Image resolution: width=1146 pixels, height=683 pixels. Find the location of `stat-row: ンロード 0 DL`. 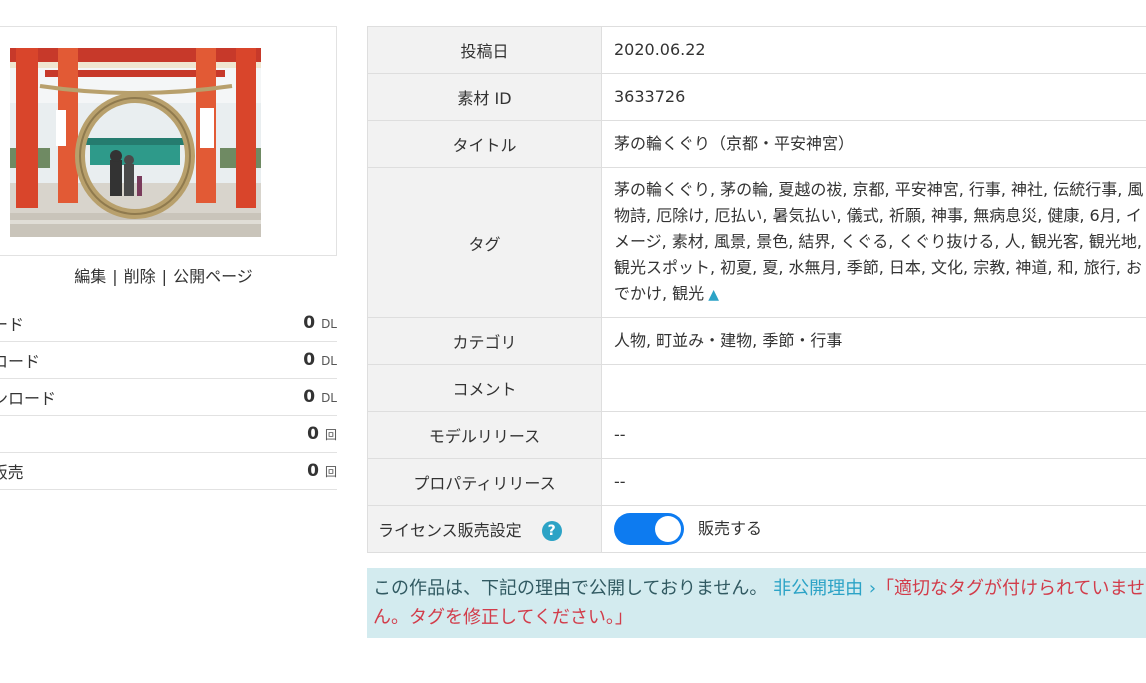

stat-row: ンロード 0 DL is located at coordinates (168, 323).